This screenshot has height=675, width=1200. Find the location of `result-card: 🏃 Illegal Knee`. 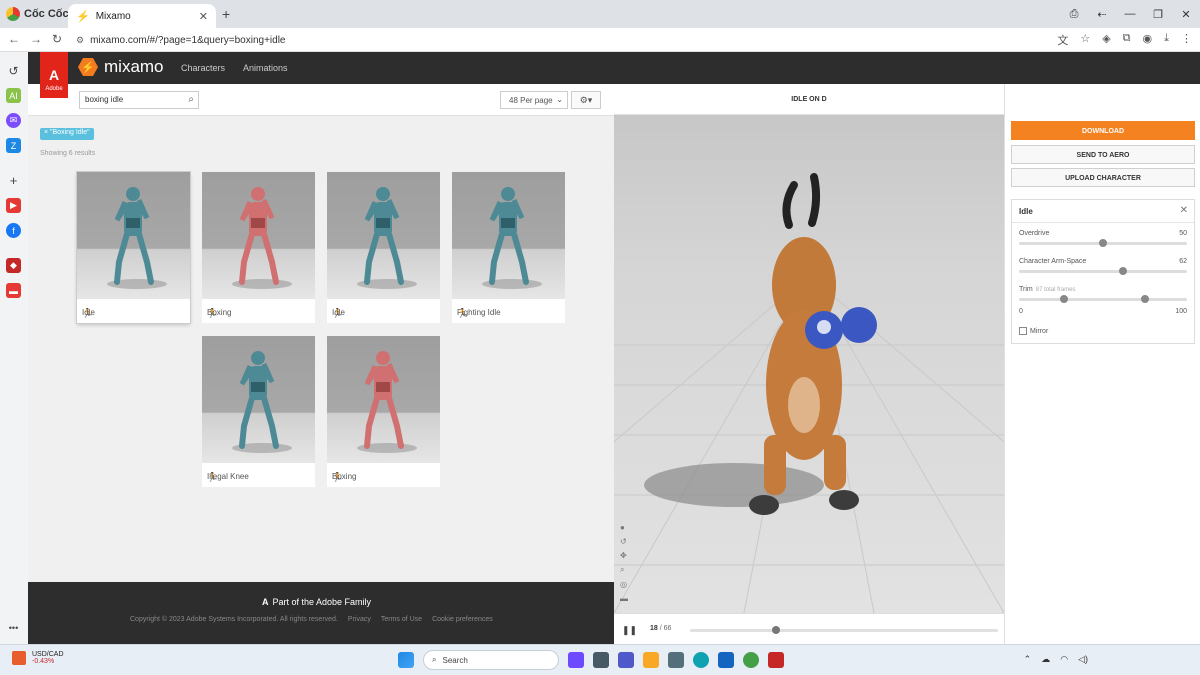

result-card: 🏃 Illegal Knee is located at coordinates (258, 411).